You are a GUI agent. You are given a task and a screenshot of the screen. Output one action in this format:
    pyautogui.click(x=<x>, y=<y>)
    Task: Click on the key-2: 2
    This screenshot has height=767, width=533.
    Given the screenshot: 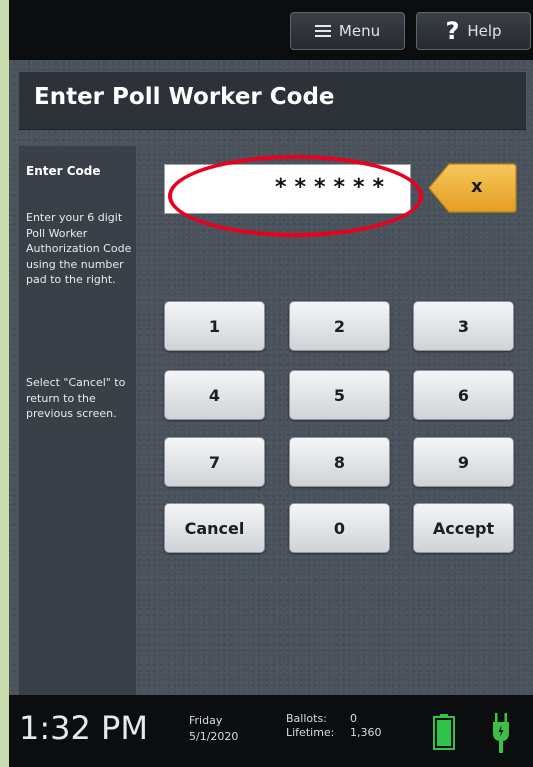 What is the action you would take?
    pyautogui.click(x=339, y=326)
    